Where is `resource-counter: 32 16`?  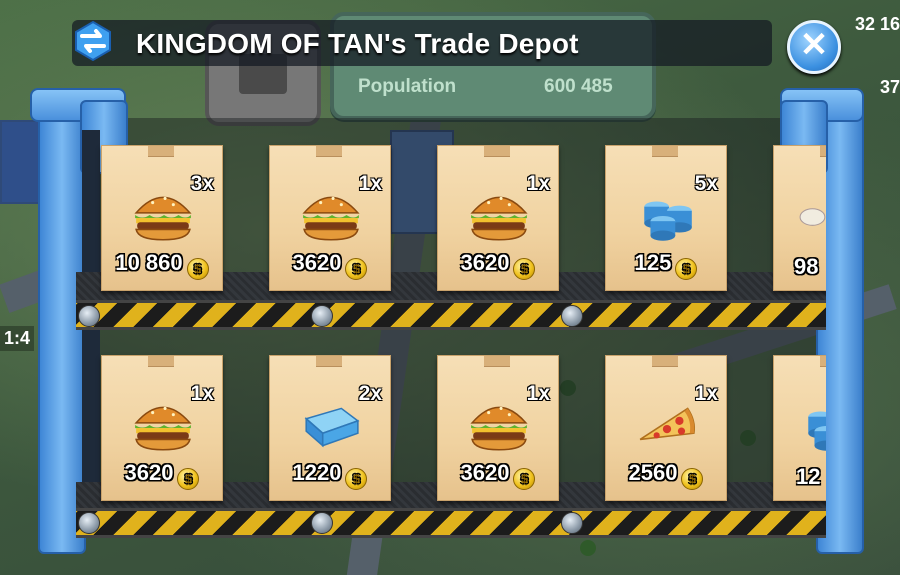 resource-counter: 32 16 is located at coordinates (877, 24).